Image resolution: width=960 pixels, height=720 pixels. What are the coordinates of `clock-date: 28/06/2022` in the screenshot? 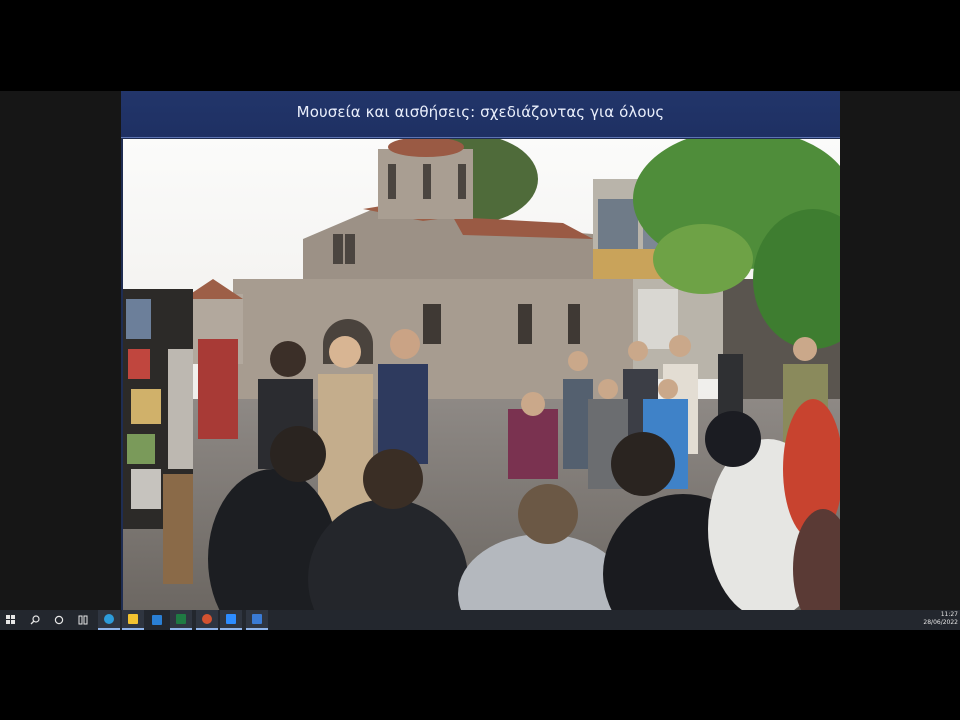 It's located at (940, 622).